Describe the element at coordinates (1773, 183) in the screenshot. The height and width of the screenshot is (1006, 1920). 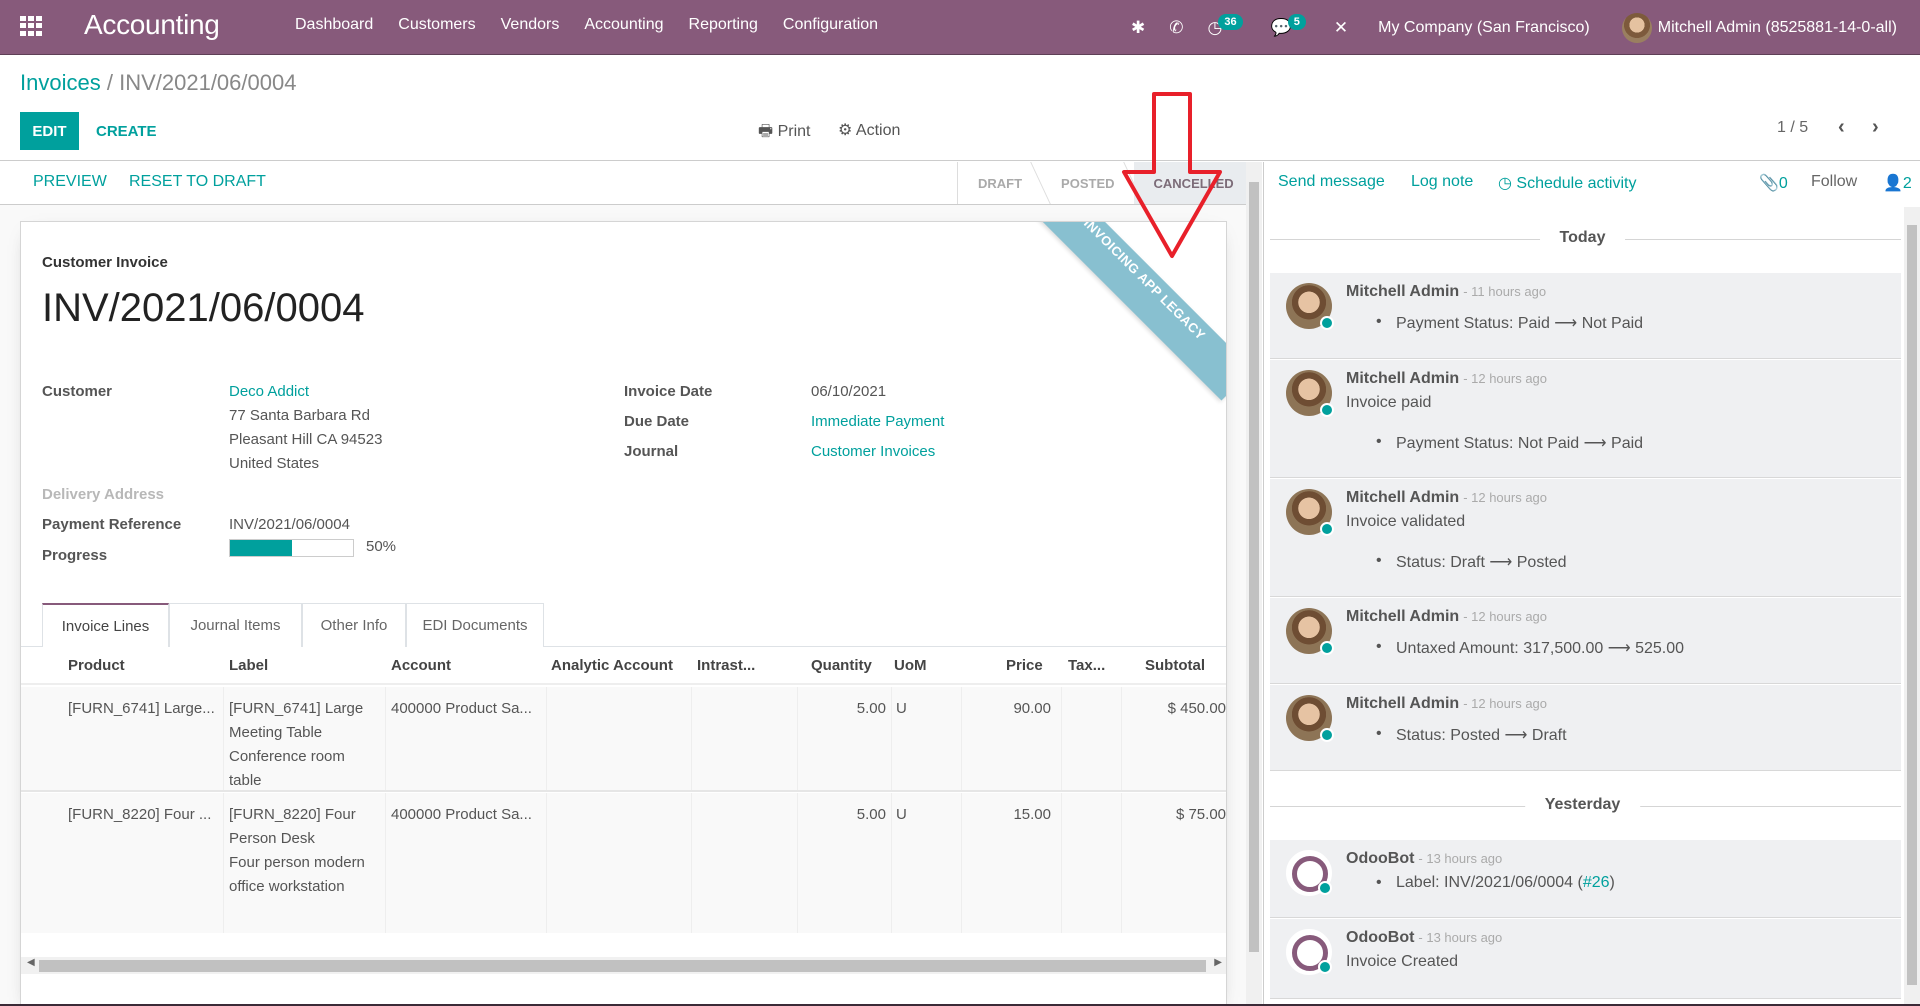
I see `attachments-button: 📎0` at that location.